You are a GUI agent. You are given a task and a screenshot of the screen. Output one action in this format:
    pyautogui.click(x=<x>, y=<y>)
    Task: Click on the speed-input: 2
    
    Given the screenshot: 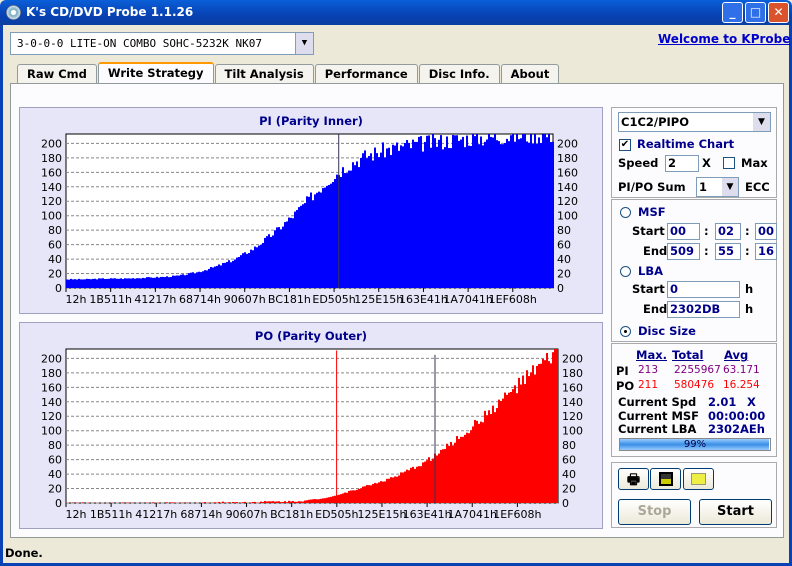 What is the action you would take?
    pyautogui.click(x=682, y=163)
    